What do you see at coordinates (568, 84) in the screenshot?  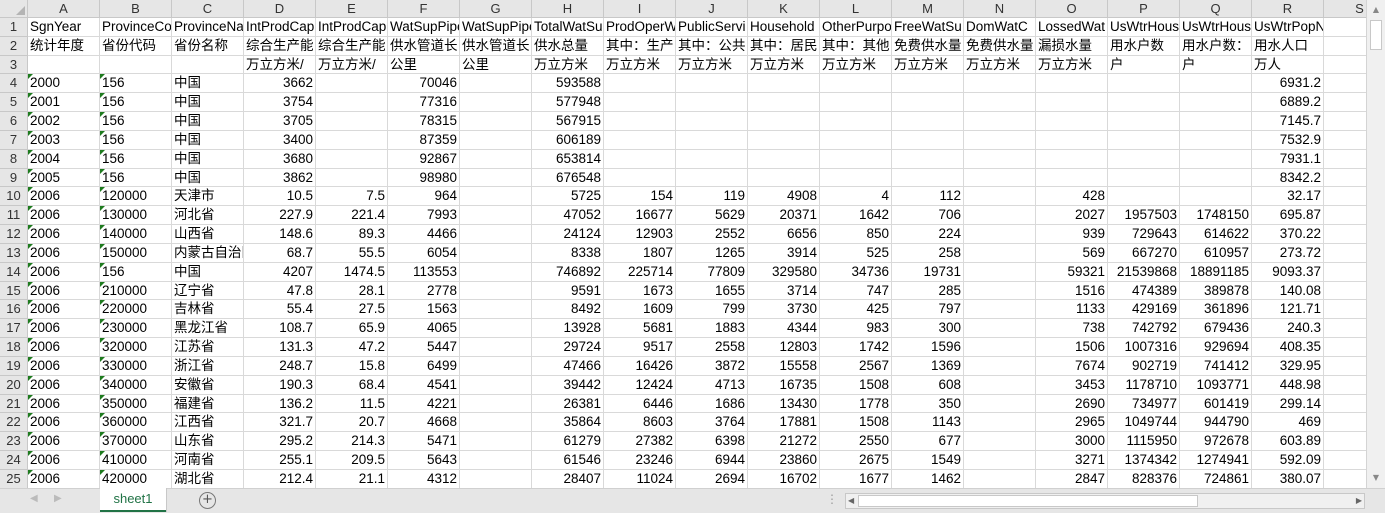 I see `data-cell: 593588` at bounding box center [568, 84].